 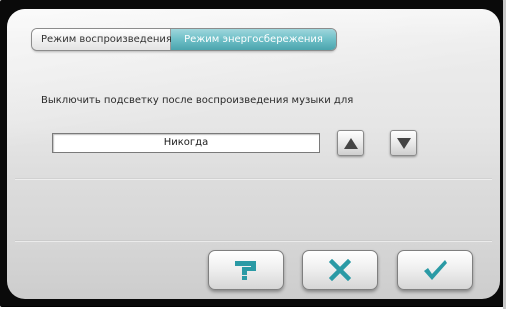 I want to click on tab-power-saving-mode: Режим энергосбережения, so click(x=253, y=39).